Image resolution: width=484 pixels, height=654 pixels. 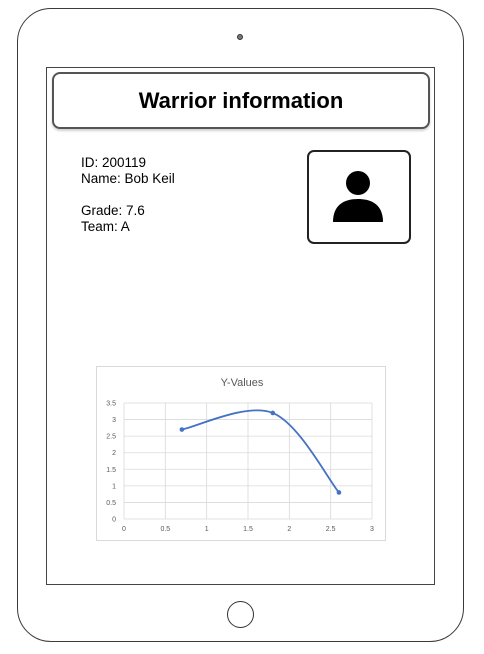 What do you see at coordinates (114, 162) in the screenshot?
I see `warrior-id: ID: 200119` at bounding box center [114, 162].